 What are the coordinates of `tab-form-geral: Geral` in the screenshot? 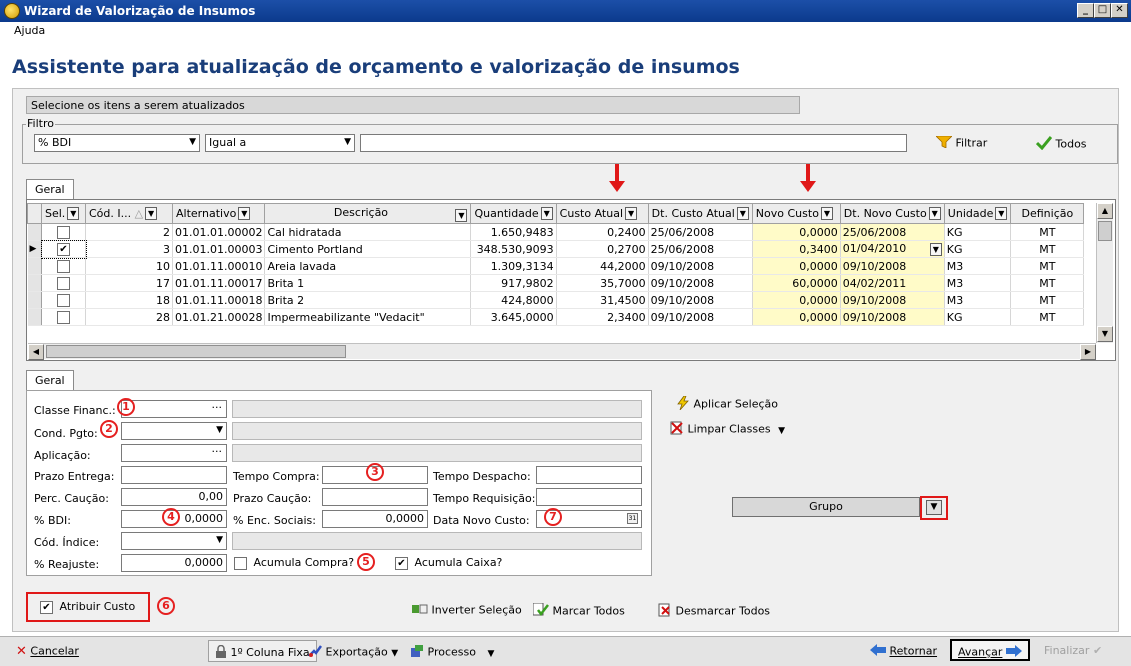 It's located at (50, 380).